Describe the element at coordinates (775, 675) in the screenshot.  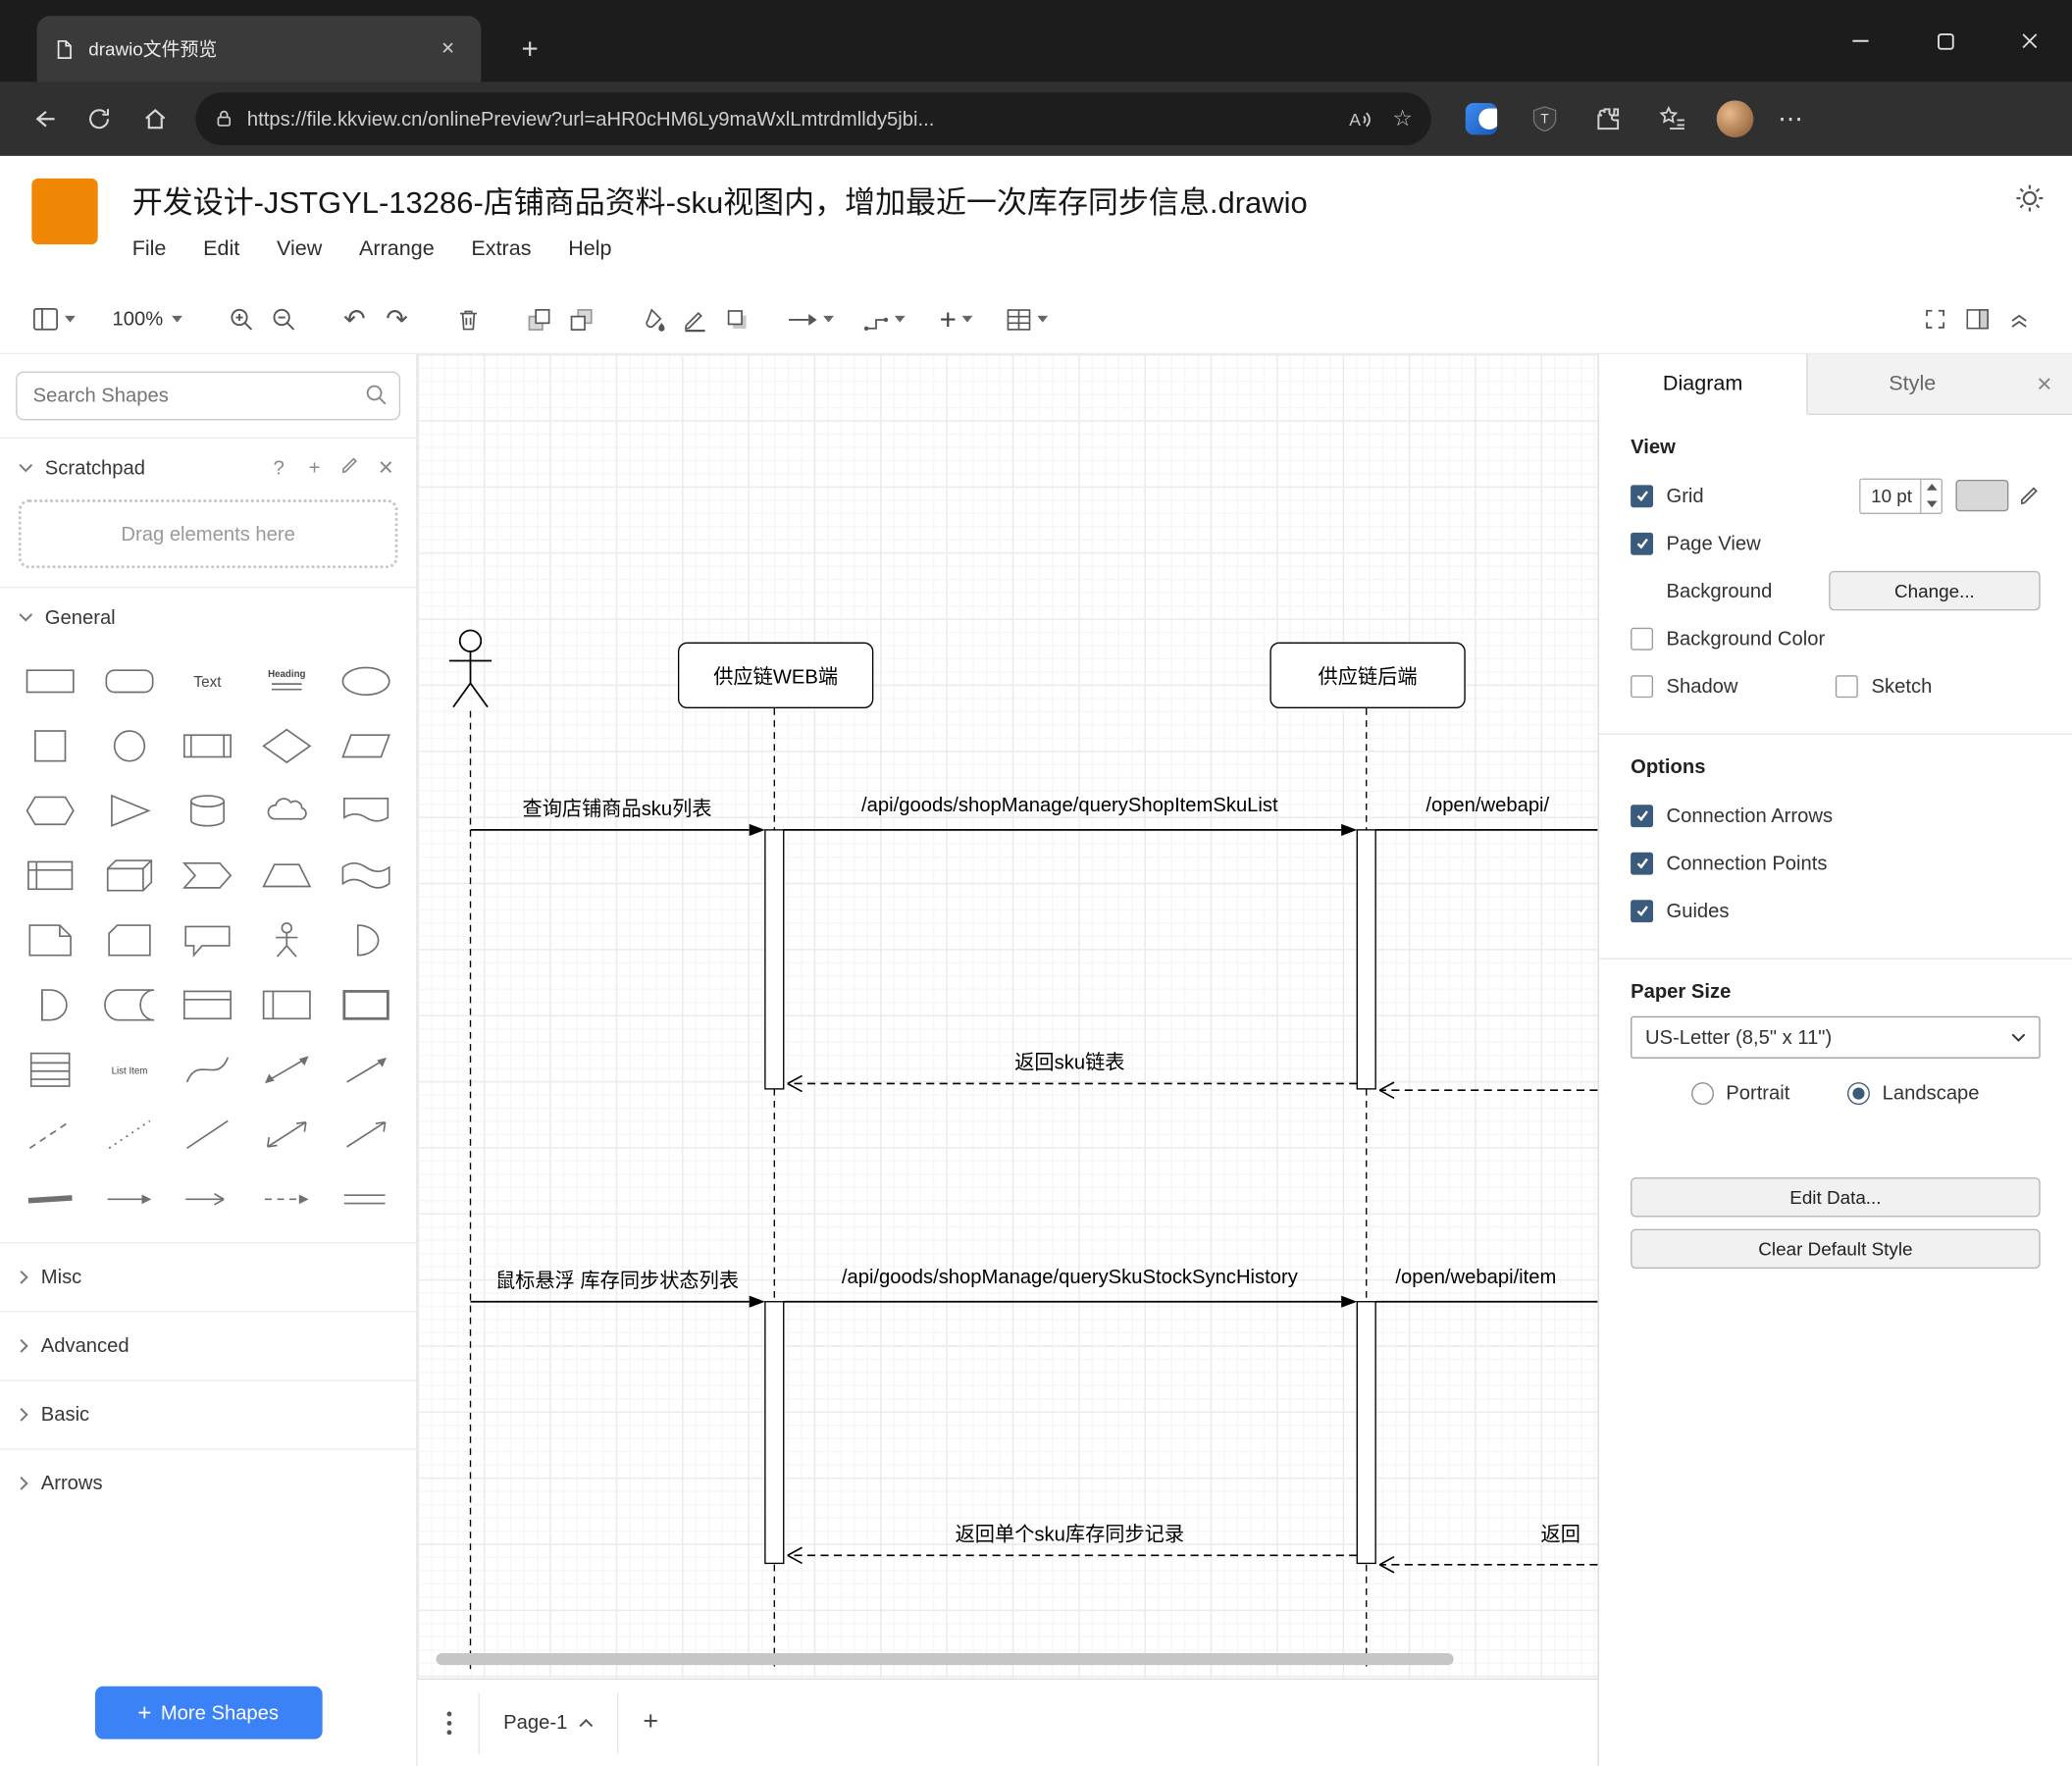
I see `lifeline-web: 供应链WEB端` at that location.